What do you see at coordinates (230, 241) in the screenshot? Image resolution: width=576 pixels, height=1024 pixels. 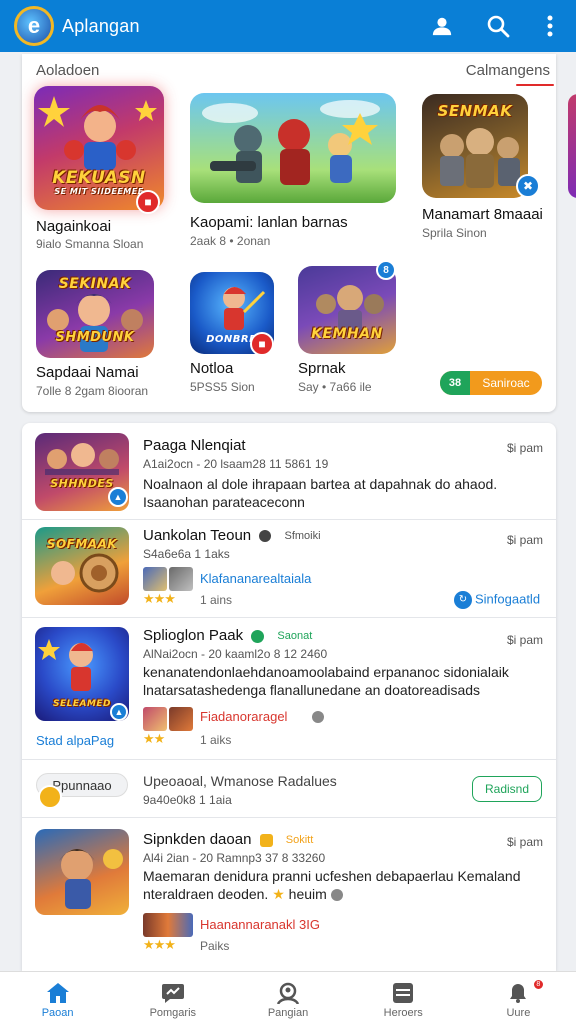 I see `tile-subtitle: 2aak 8 • 2onan` at bounding box center [230, 241].